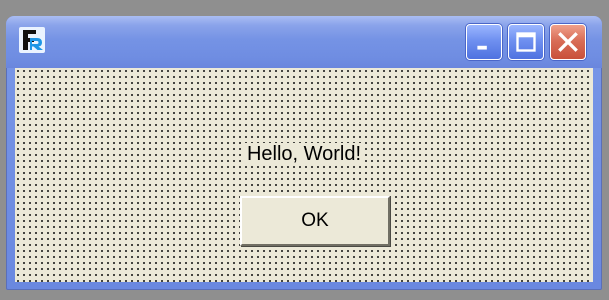  Describe the element at coordinates (484, 42) in the screenshot. I see `minimize-button` at that location.